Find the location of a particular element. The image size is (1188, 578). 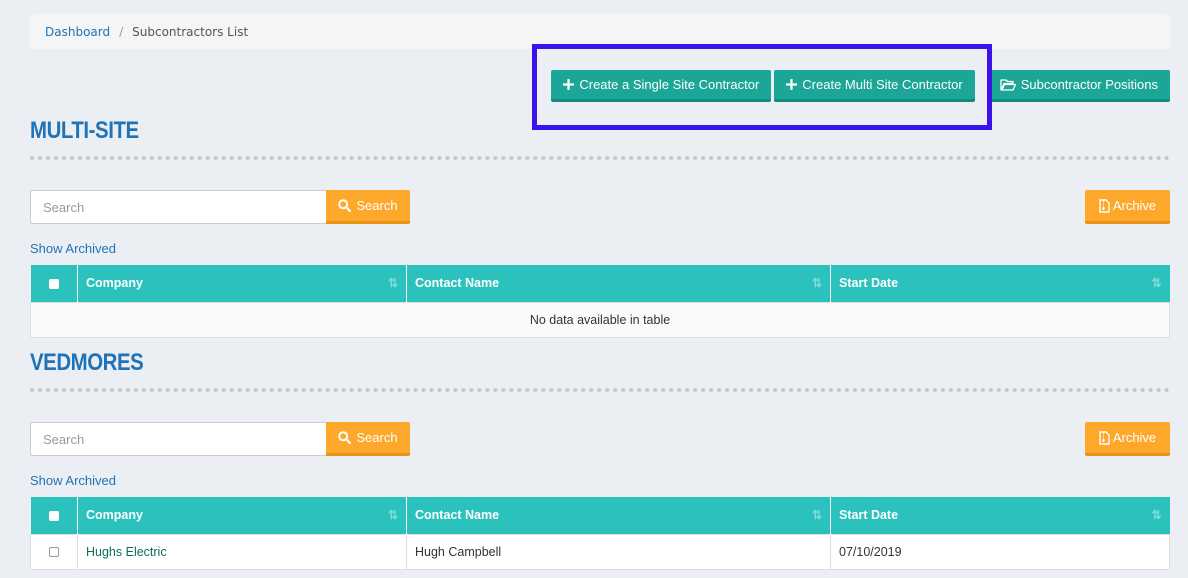

row-checkbox is located at coordinates (54, 552).